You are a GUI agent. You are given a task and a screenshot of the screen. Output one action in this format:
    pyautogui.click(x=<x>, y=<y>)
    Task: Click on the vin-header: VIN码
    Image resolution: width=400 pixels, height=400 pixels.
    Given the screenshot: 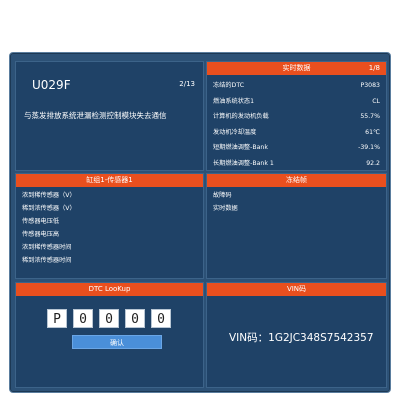 What is the action you would take?
    pyautogui.click(x=296, y=289)
    